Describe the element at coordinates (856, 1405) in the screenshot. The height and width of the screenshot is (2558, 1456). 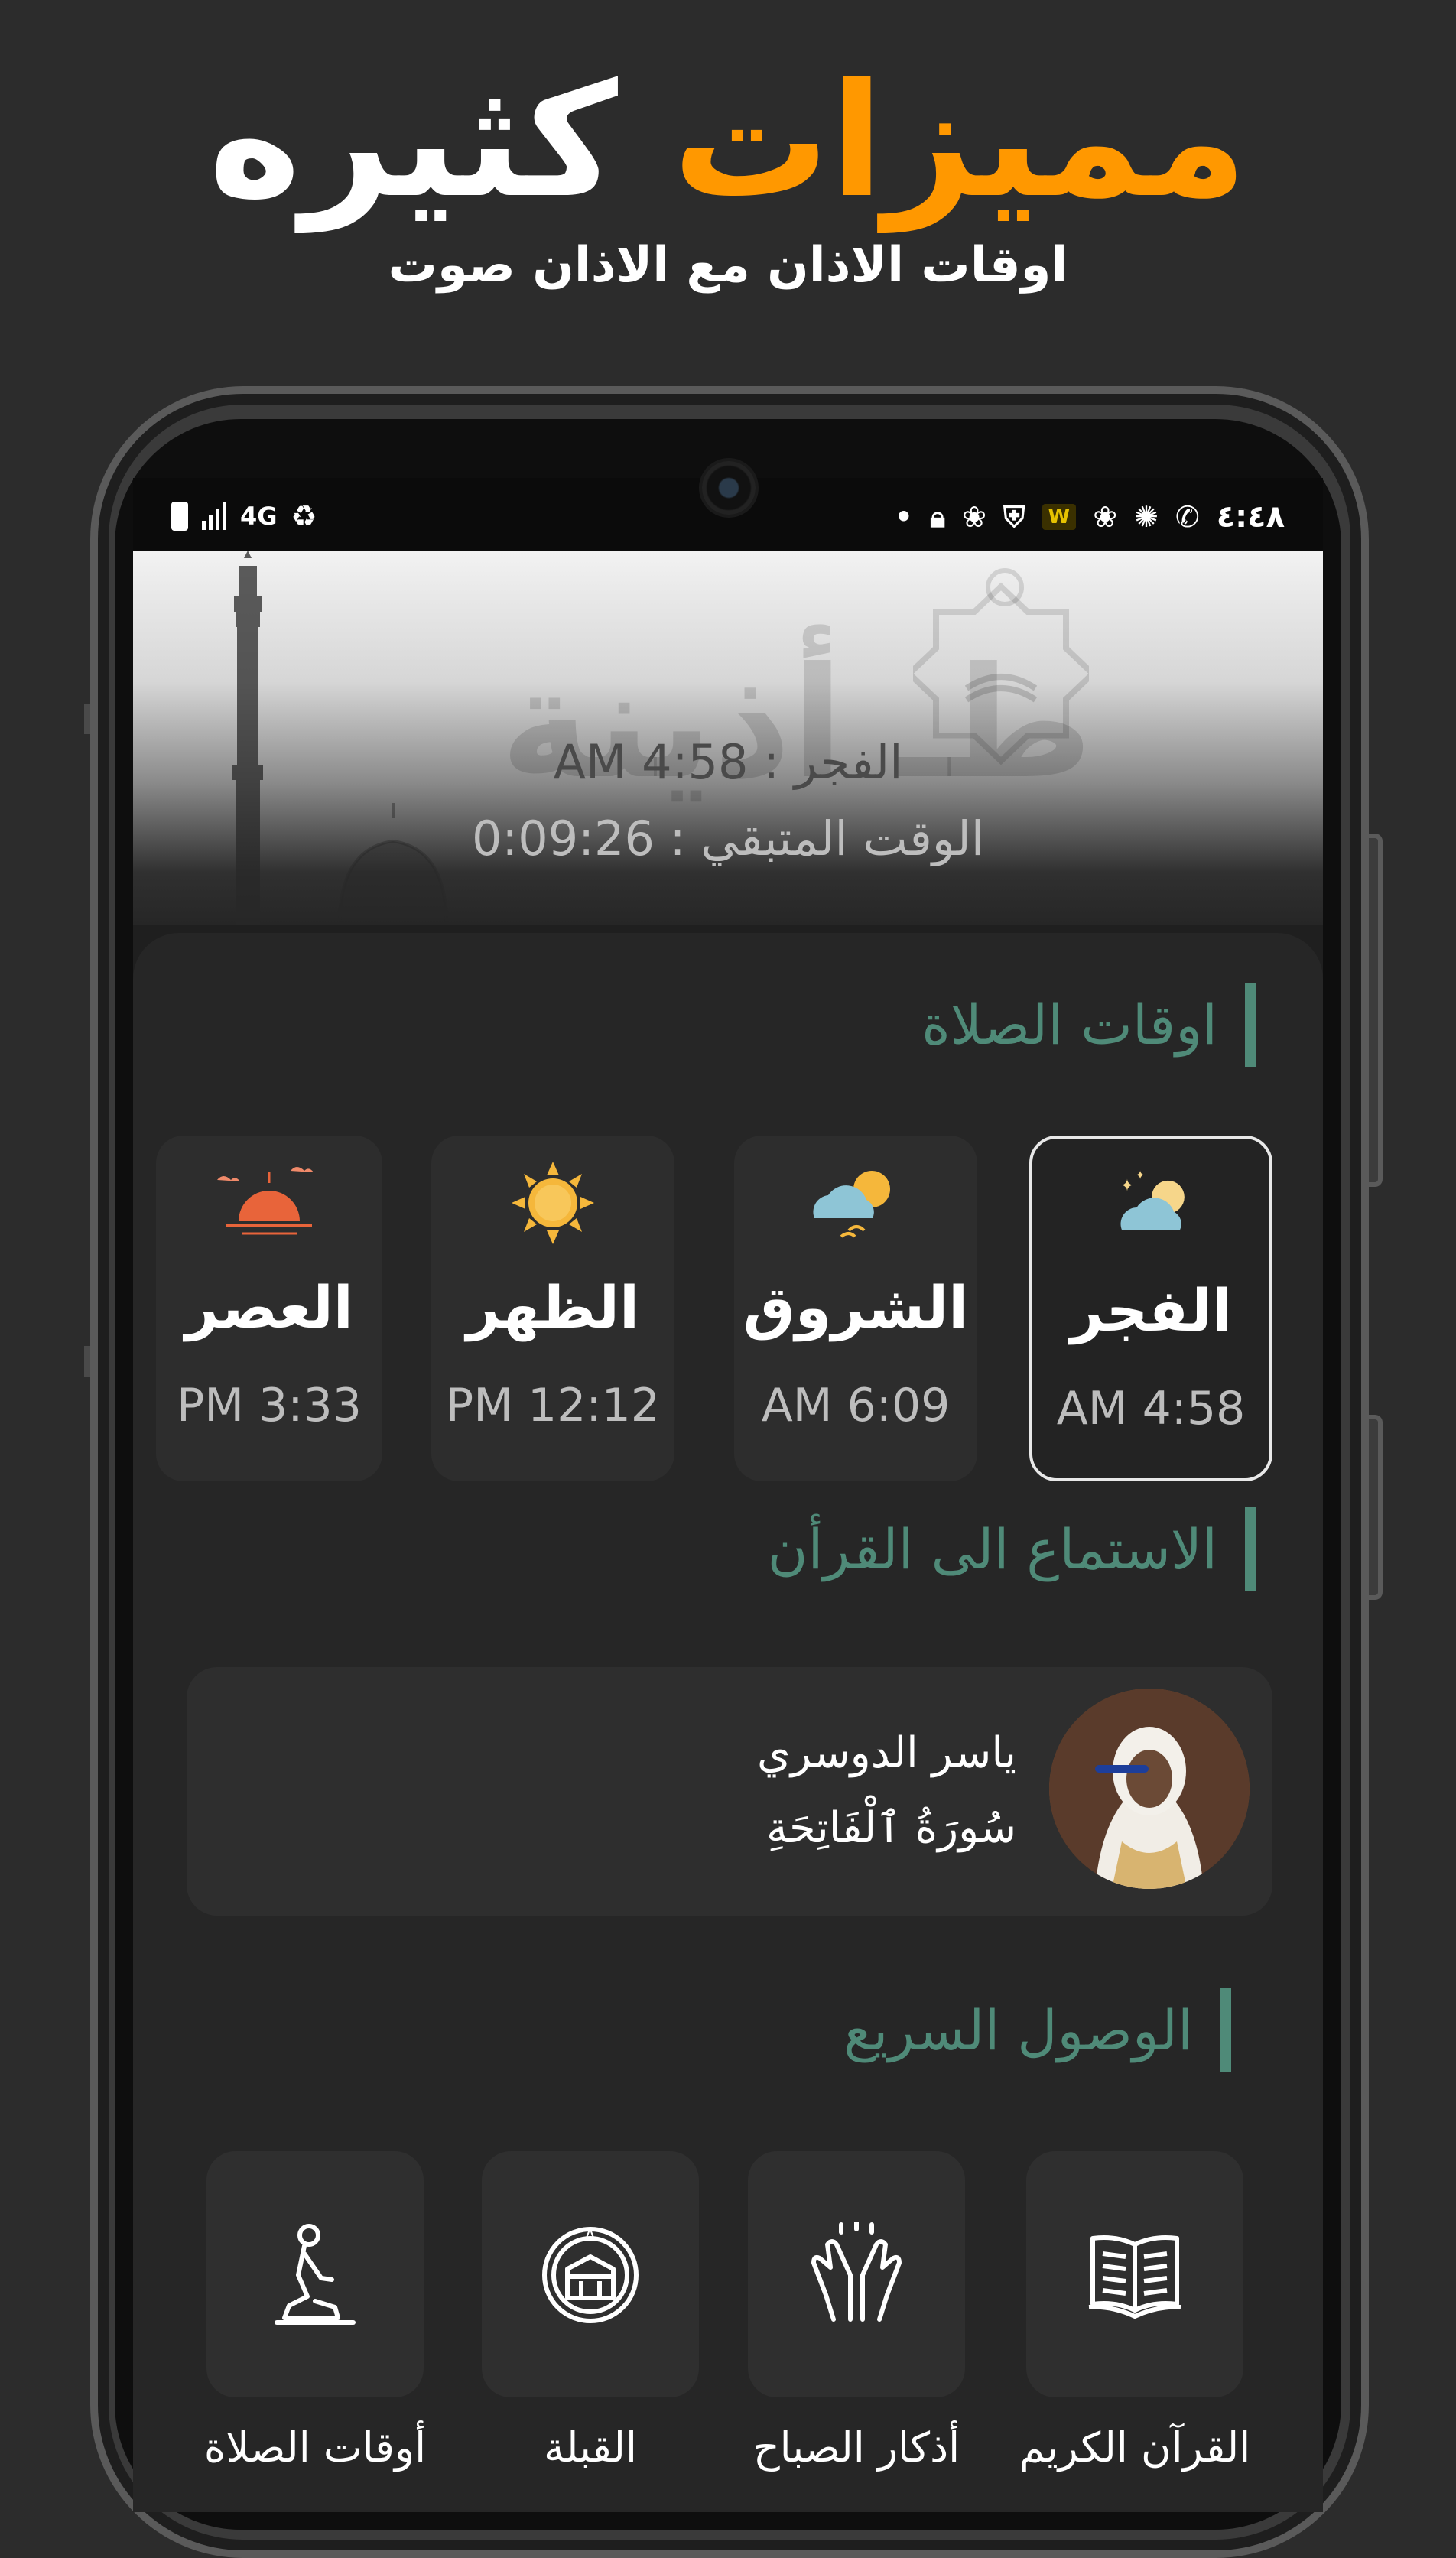
I see `prayer-time: AM 6:09` at that location.